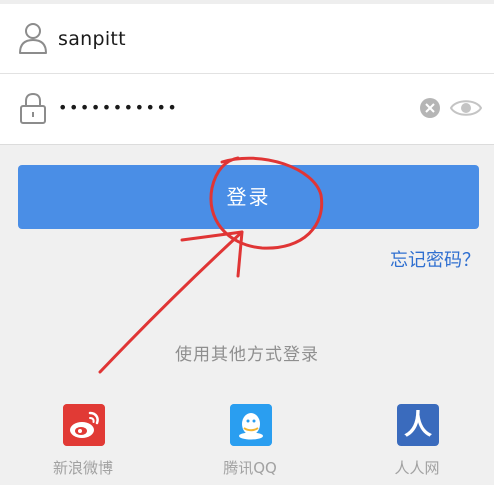  I want to click on weibo-label: 新浪微博, so click(82, 468).